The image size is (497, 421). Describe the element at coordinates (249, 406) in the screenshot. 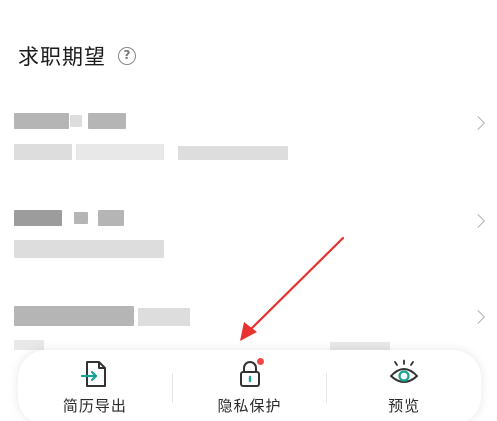

I see `privacy-protection-label: 隐私保护` at that location.